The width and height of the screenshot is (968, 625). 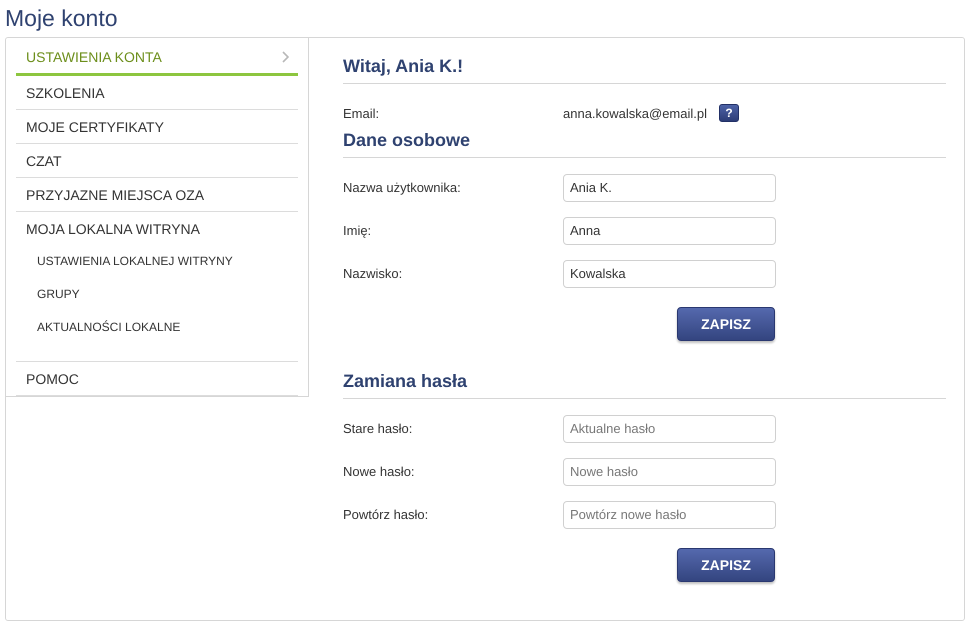 What do you see at coordinates (61, 18) in the screenshot?
I see `page-title: Moje konto` at bounding box center [61, 18].